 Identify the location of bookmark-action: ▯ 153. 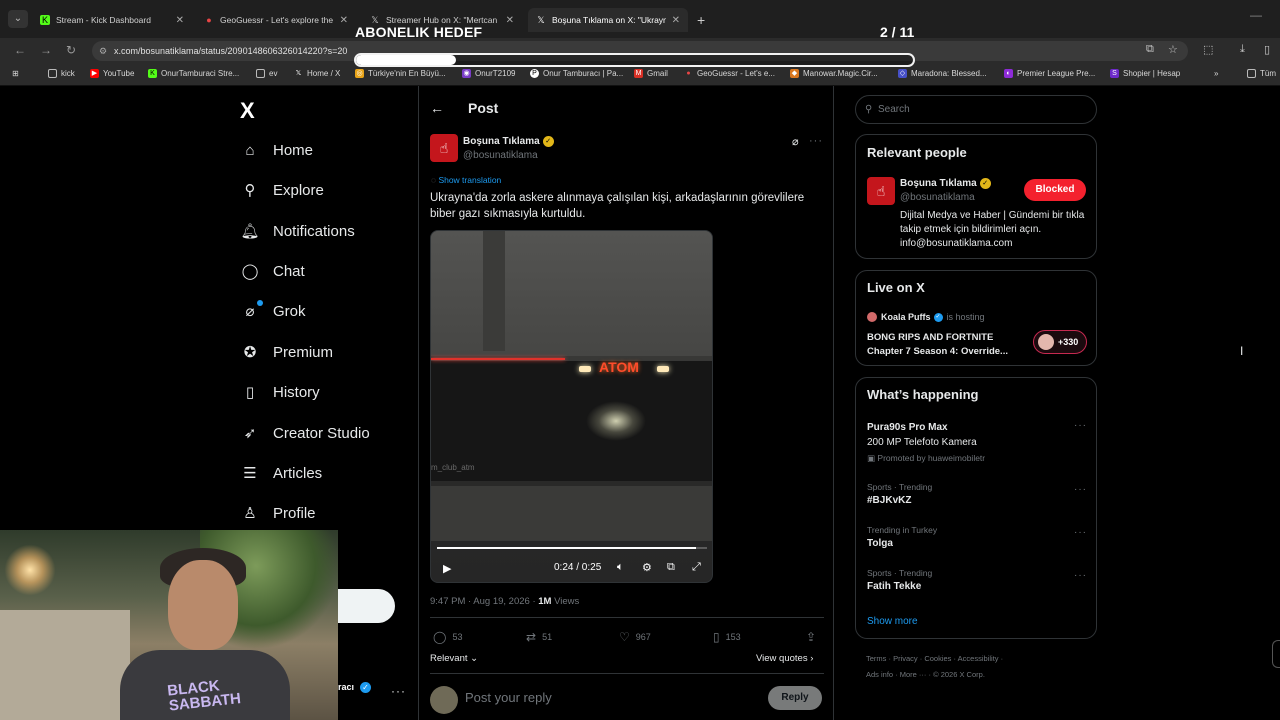
(727, 637).